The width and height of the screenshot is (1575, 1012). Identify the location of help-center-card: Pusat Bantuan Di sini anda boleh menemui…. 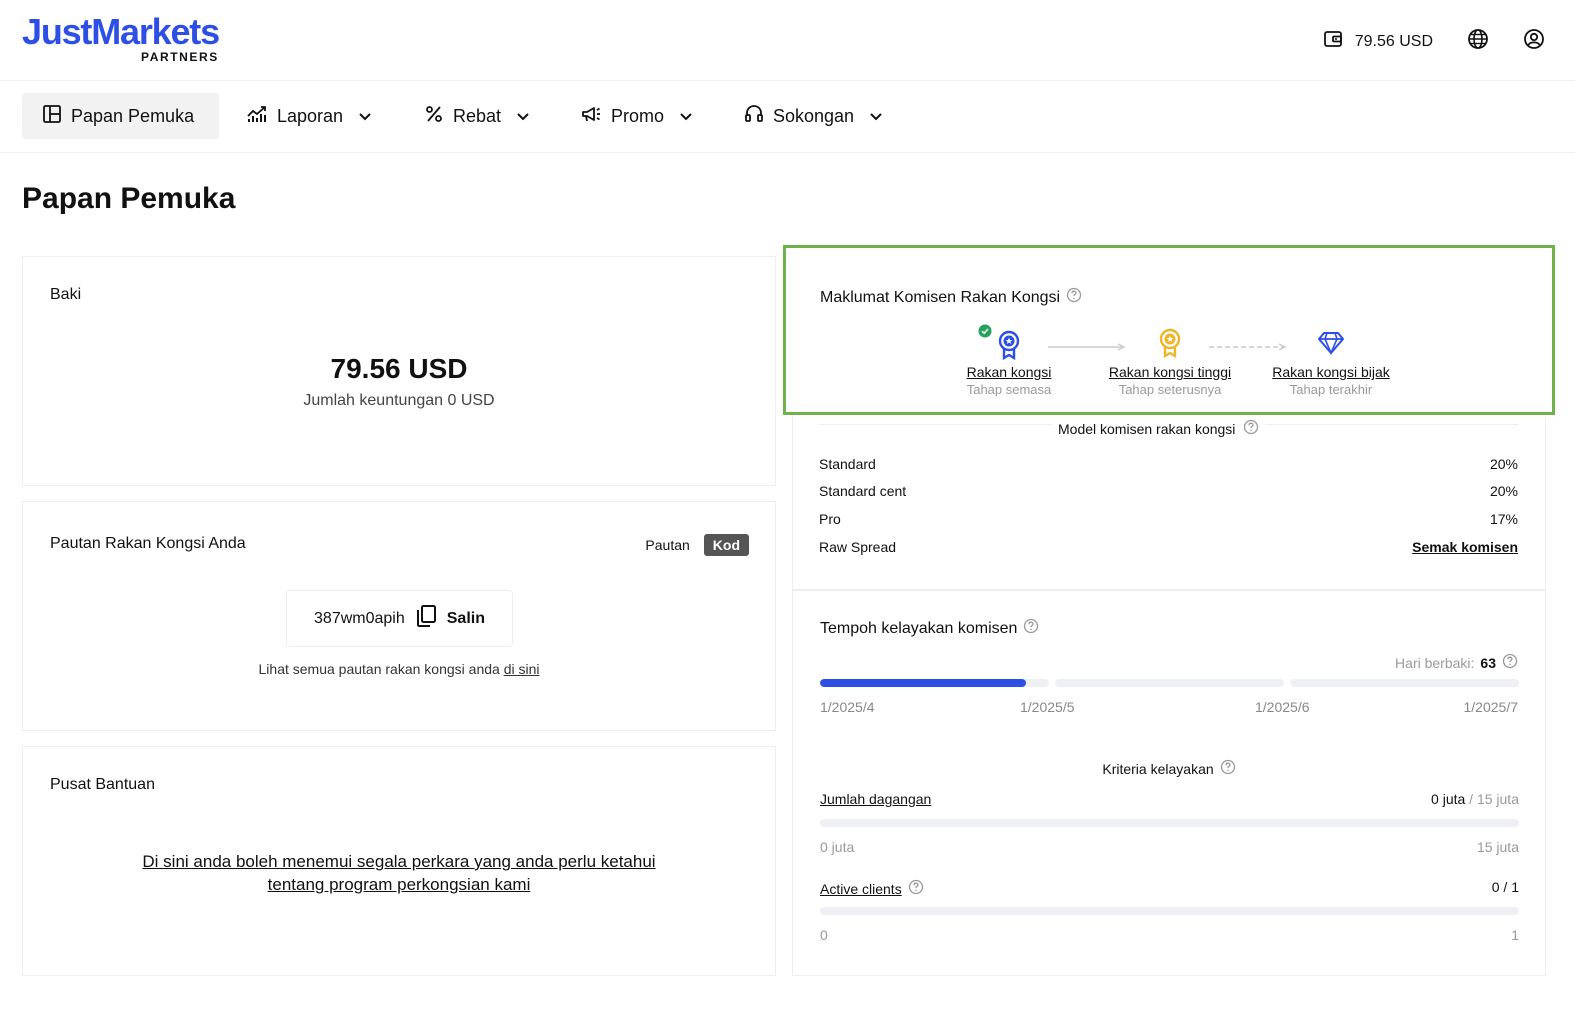
(399, 861).